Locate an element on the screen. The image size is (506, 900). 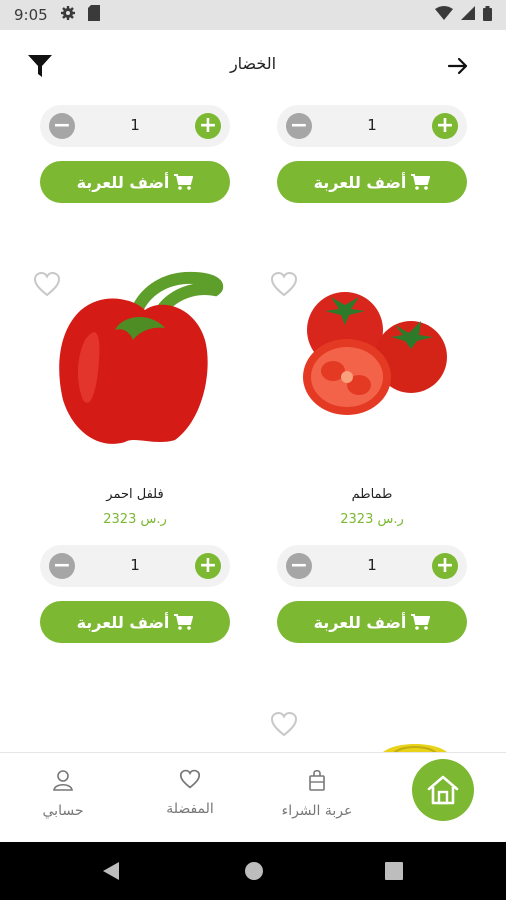
settings-icon is located at coordinates (68, 15).